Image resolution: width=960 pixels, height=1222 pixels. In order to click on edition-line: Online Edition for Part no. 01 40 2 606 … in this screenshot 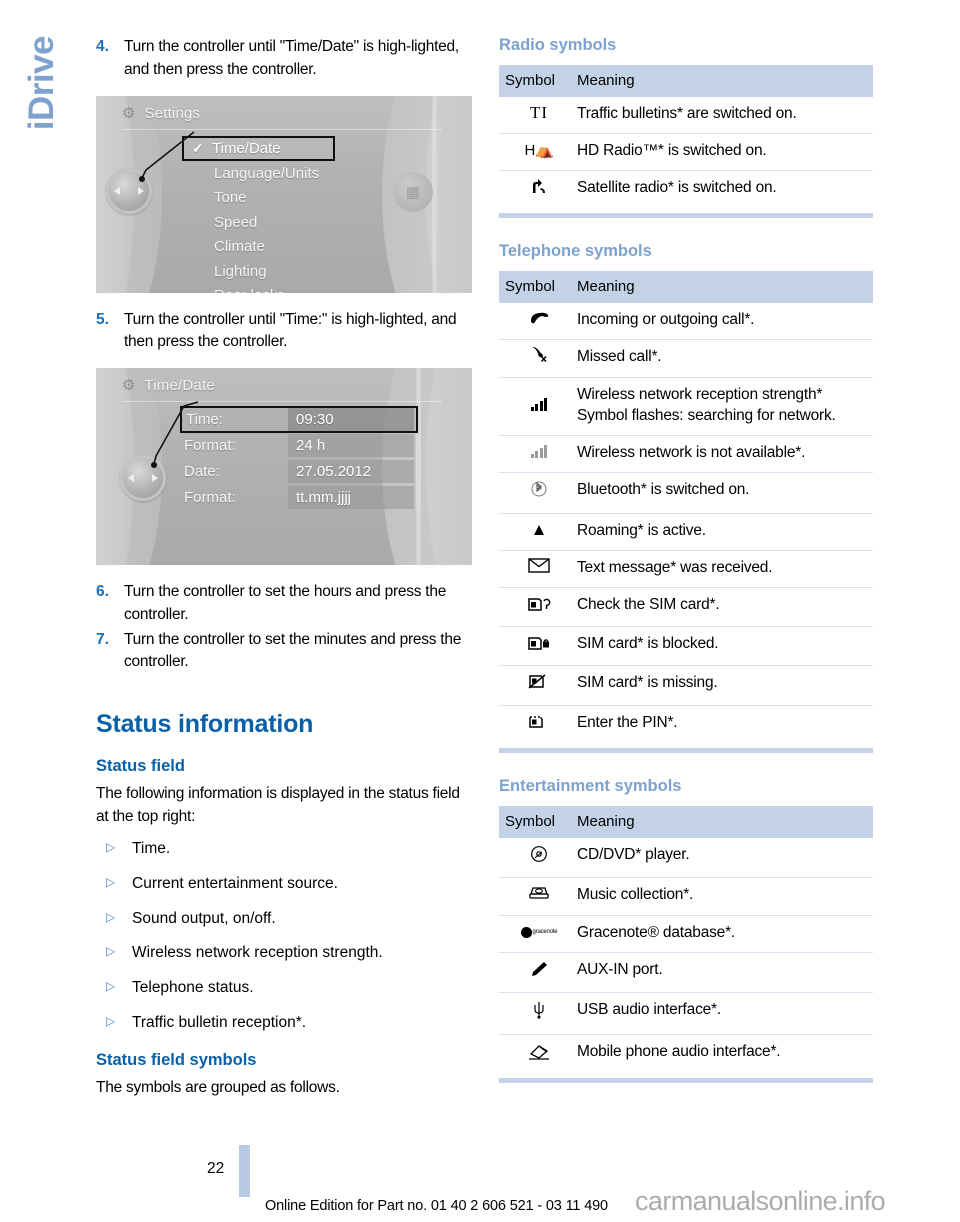, I will do `click(436, 1206)`.